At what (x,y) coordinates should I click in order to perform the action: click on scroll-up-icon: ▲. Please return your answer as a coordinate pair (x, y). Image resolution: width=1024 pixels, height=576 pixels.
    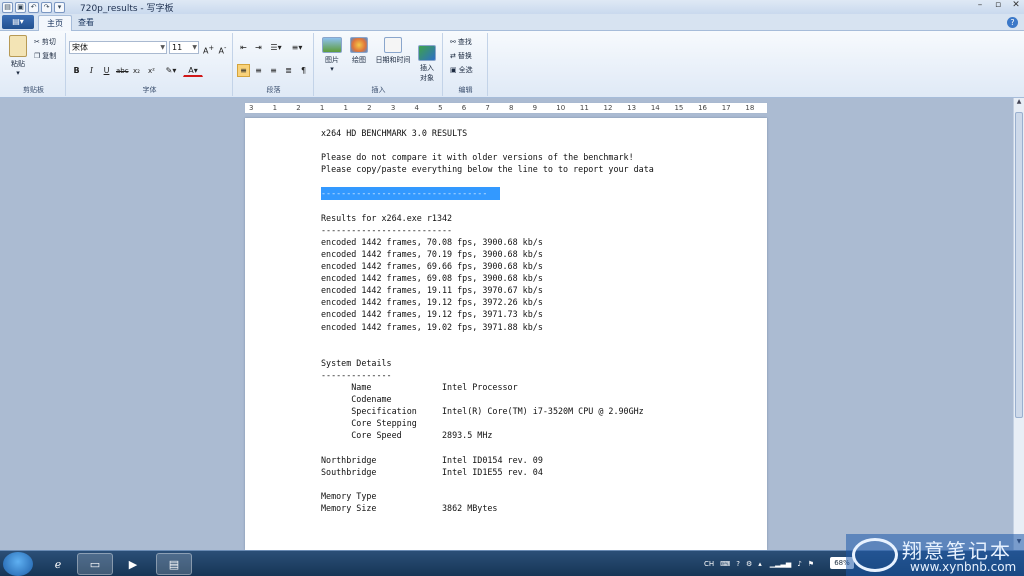
    Looking at the image, I should click on (1019, 104).